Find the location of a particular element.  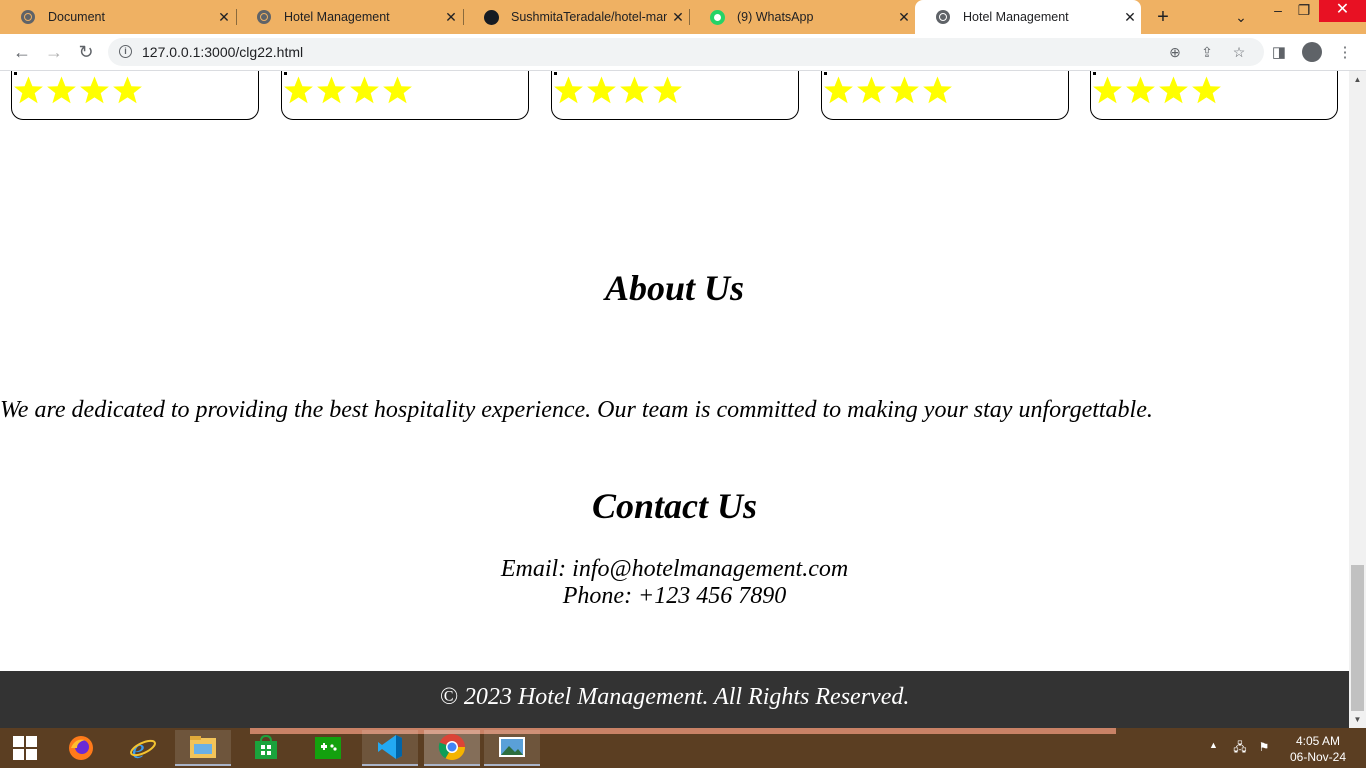

chrome-icon is located at coordinates (452, 747).